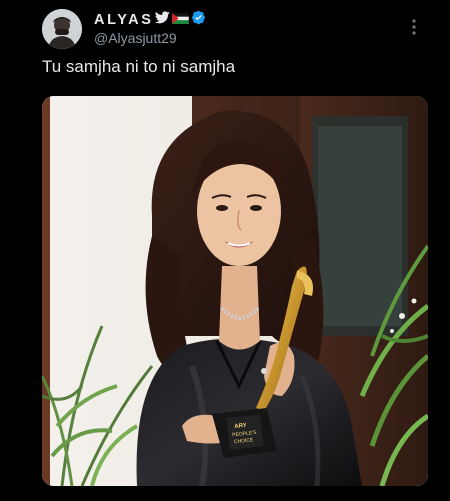 This screenshot has height=501, width=450. I want to click on author-names: ALYAS @Alyasjutt29, so click(150, 28).